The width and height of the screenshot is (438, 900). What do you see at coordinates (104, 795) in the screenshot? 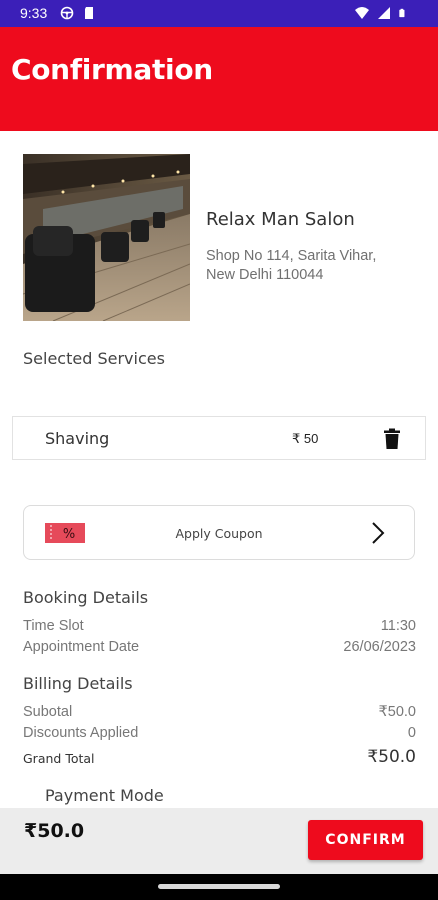
I see `payment-mode-heading: Payment Mode` at bounding box center [104, 795].